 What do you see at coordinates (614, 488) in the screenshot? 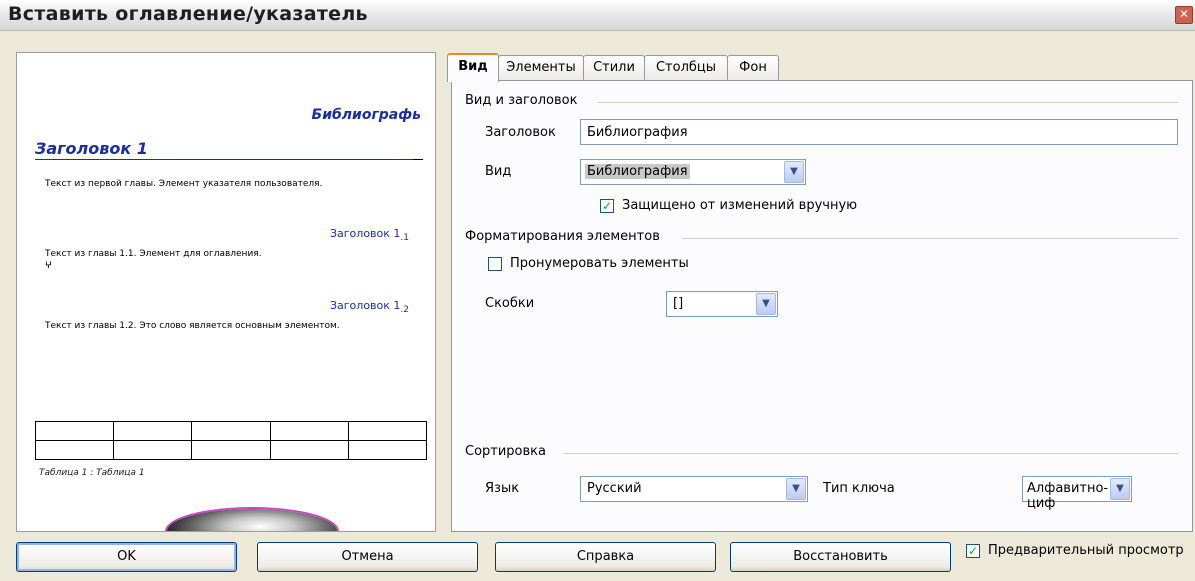
I see `language-select-value: Русский` at bounding box center [614, 488].